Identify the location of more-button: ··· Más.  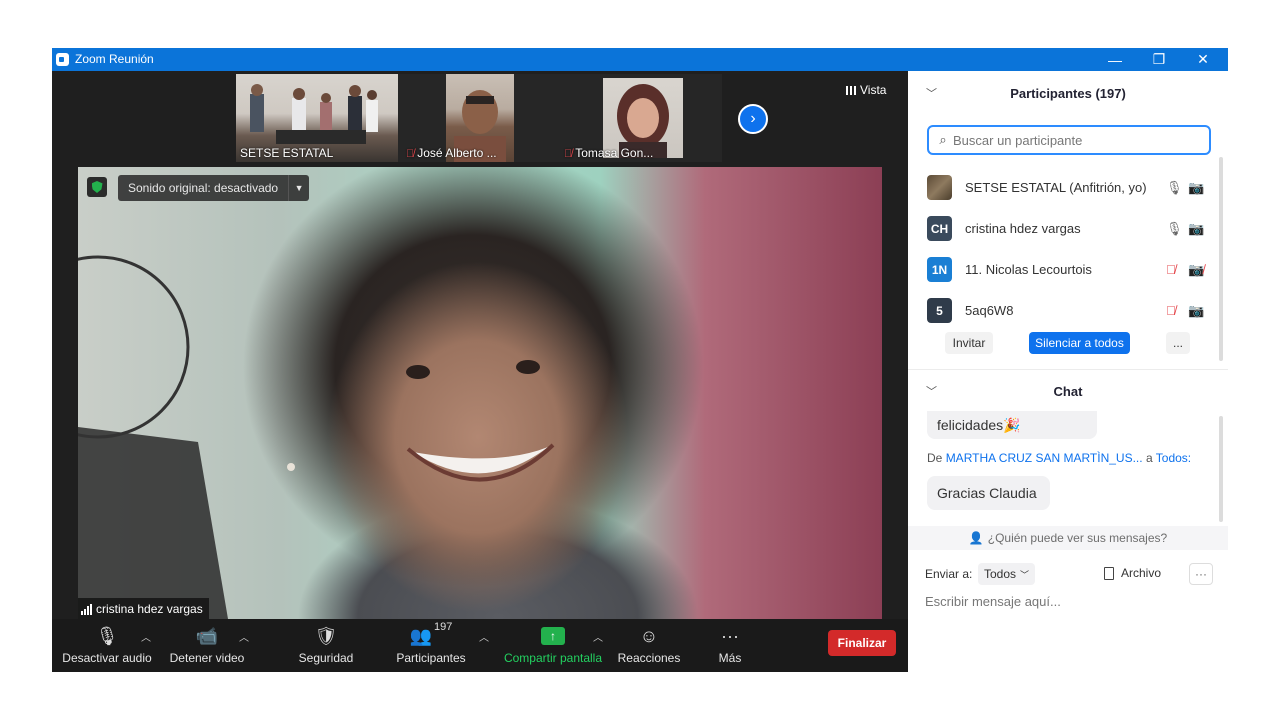
(730, 645).